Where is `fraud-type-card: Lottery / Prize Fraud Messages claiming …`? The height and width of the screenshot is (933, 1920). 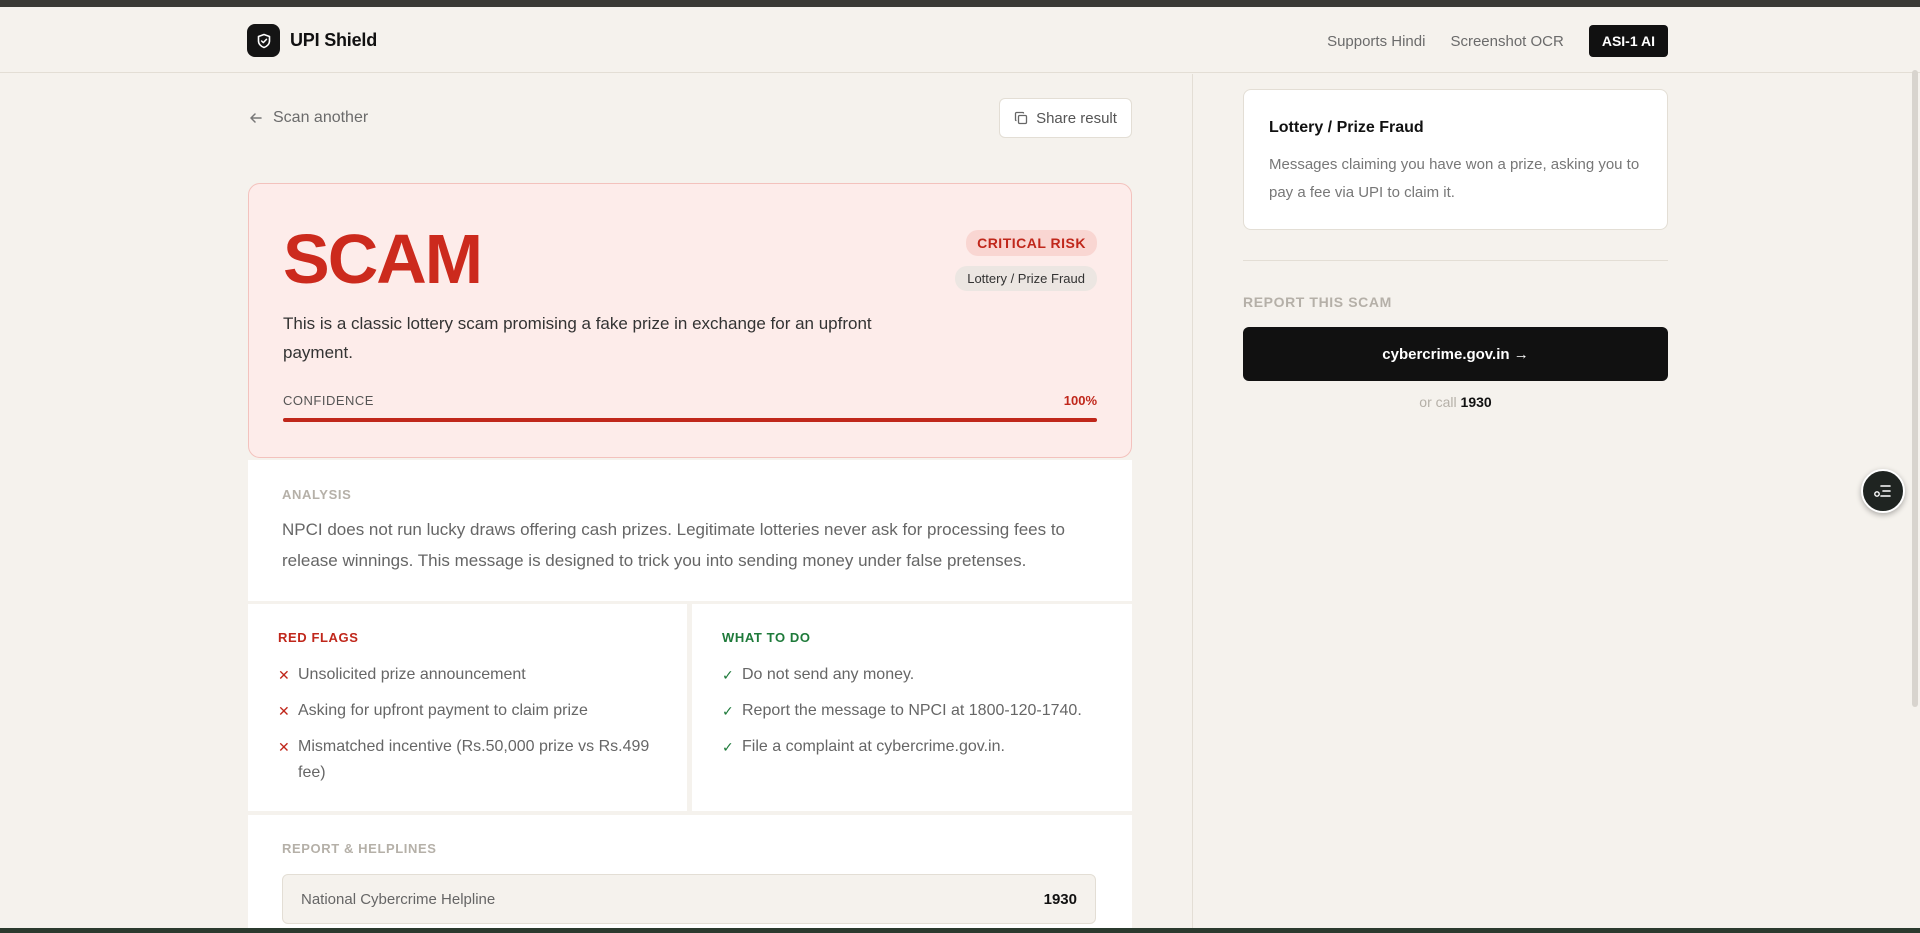 fraud-type-card: Lottery / Prize Fraud Messages claiming … is located at coordinates (1455, 159).